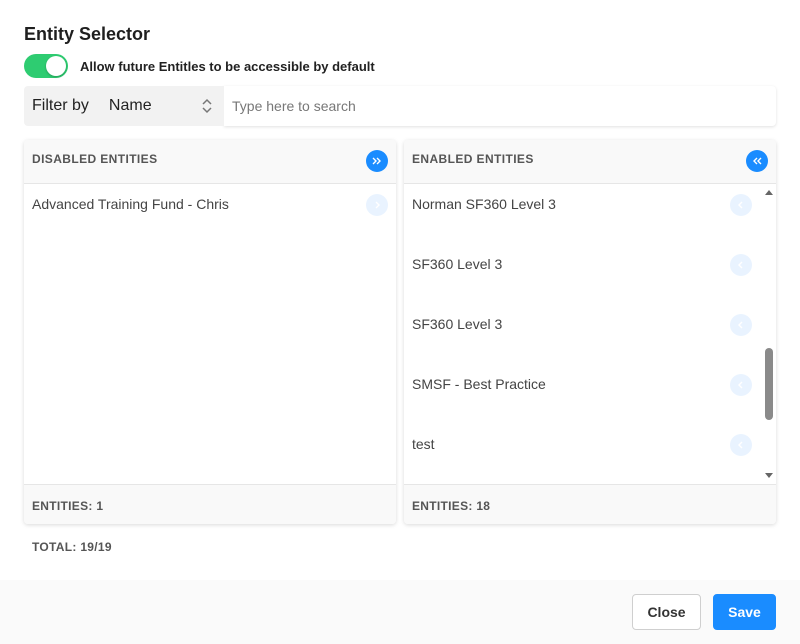 The width and height of the screenshot is (800, 644). Describe the element at coordinates (666, 612) in the screenshot. I see `close-button: Close` at that location.